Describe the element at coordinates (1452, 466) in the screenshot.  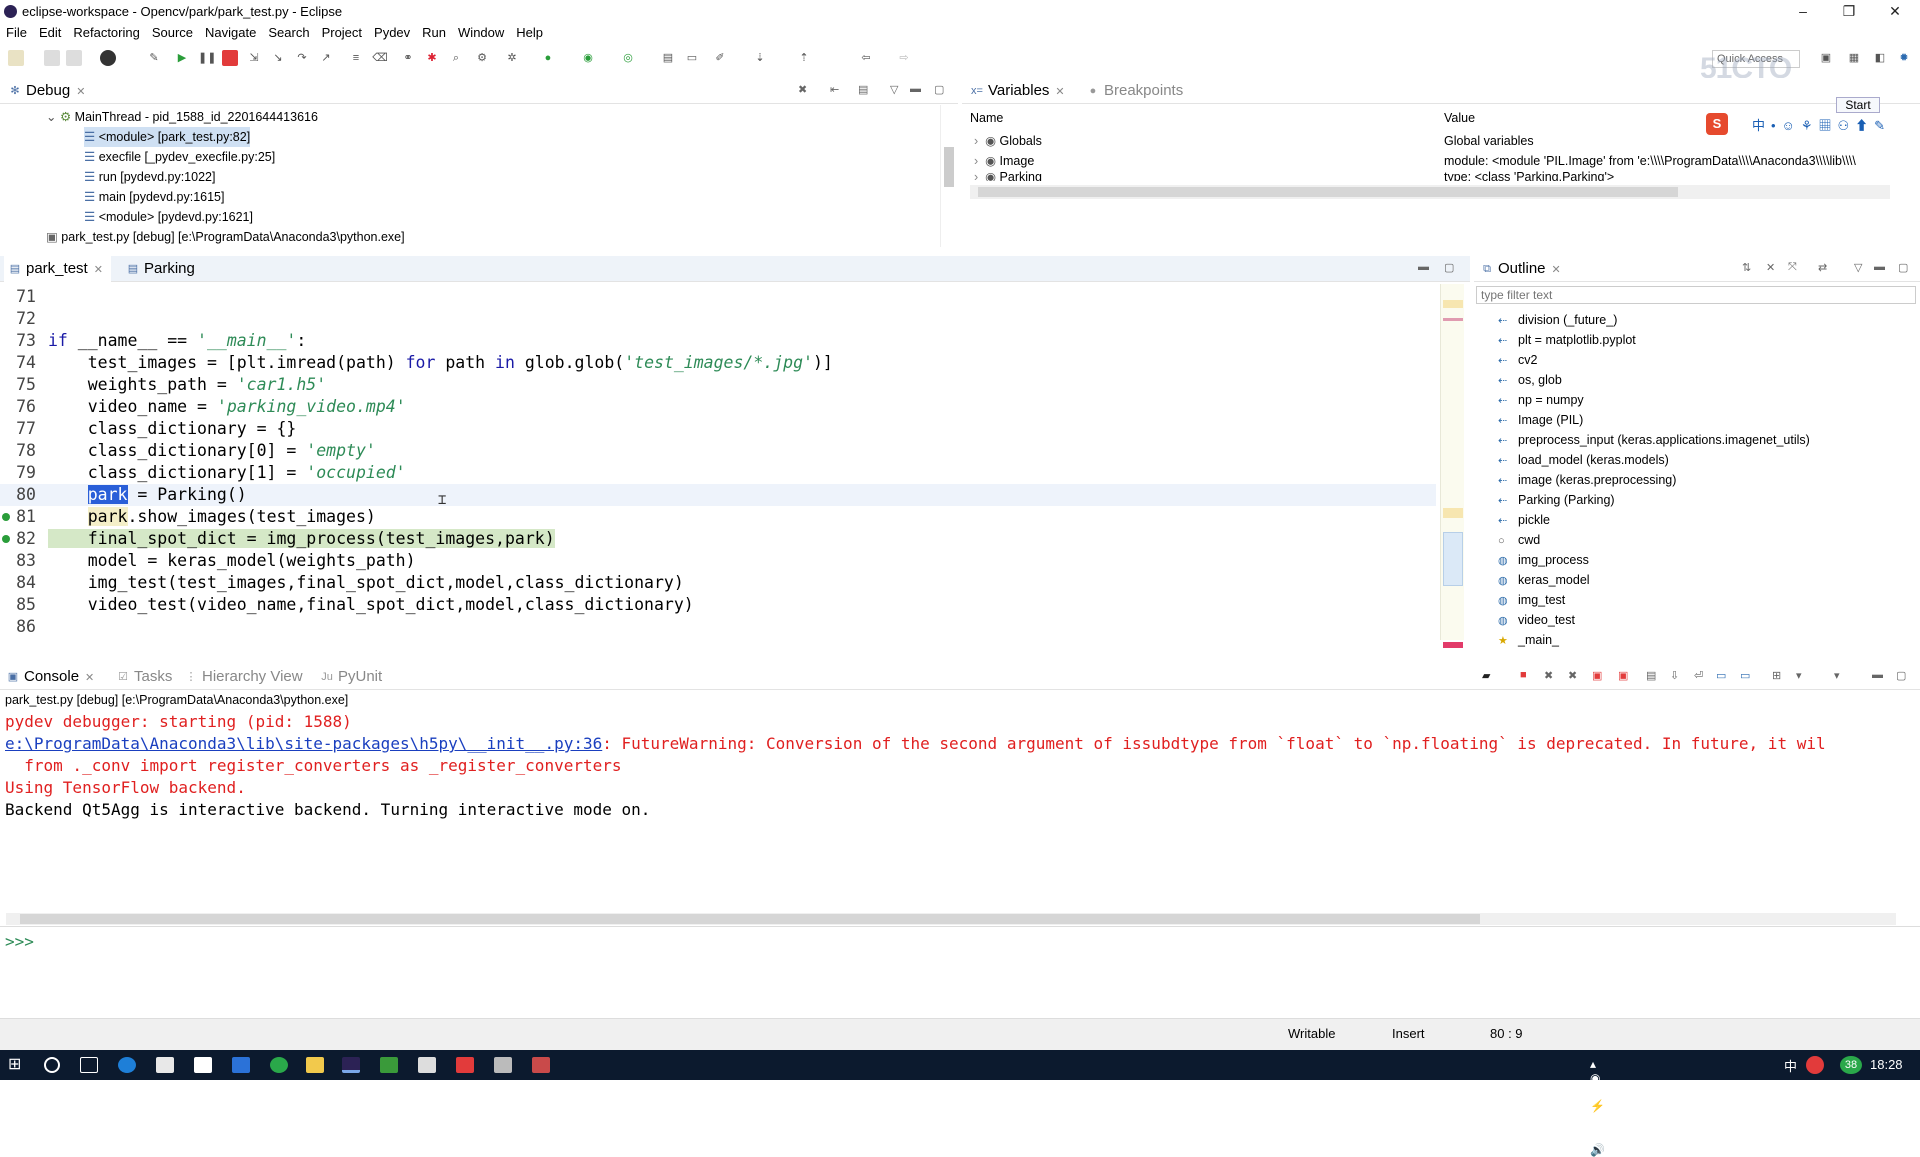
I see `overview-ruler` at that location.